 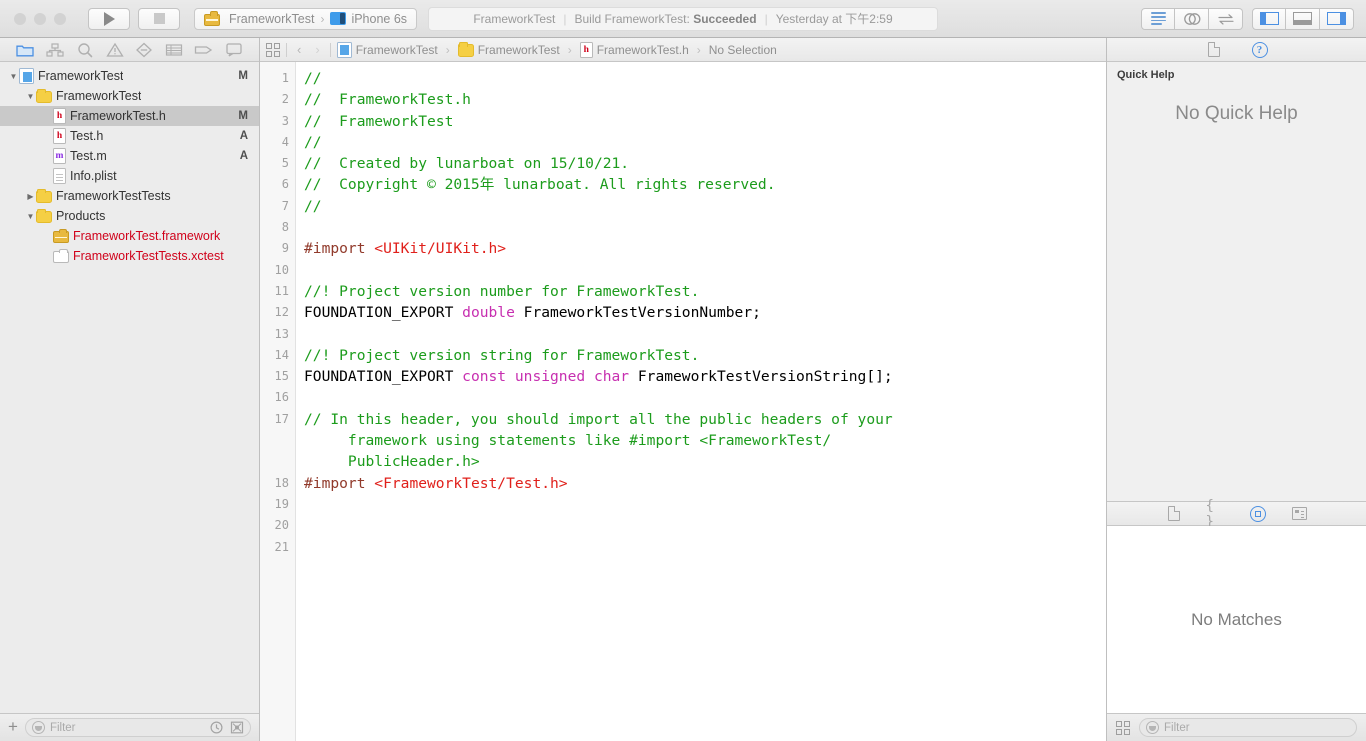 What do you see at coordinates (216, 727) in the screenshot?
I see `clock-icon` at bounding box center [216, 727].